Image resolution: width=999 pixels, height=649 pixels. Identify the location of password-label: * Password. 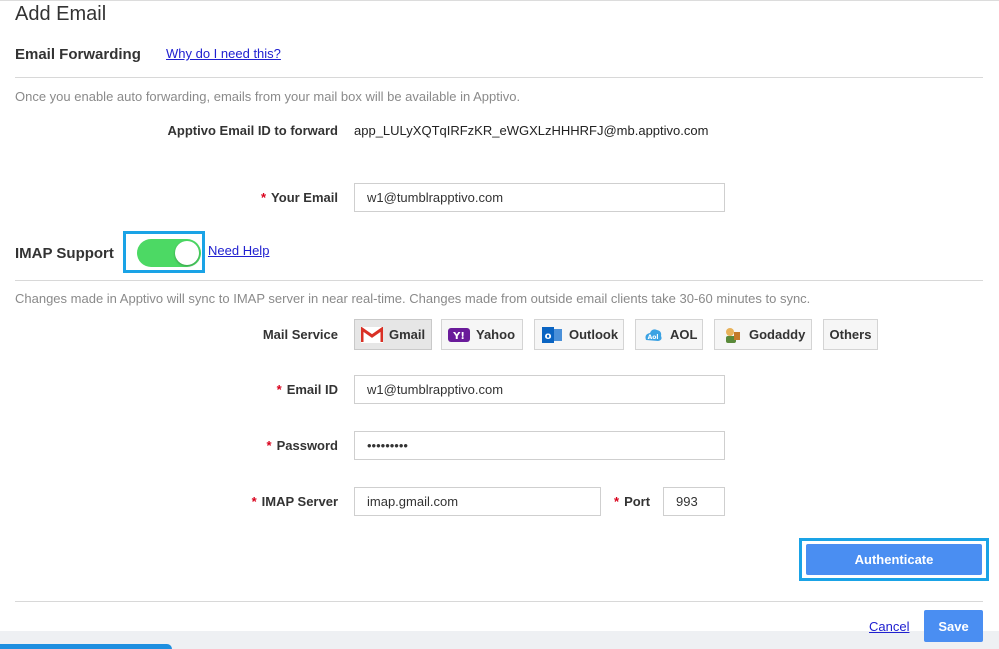
(218, 445).